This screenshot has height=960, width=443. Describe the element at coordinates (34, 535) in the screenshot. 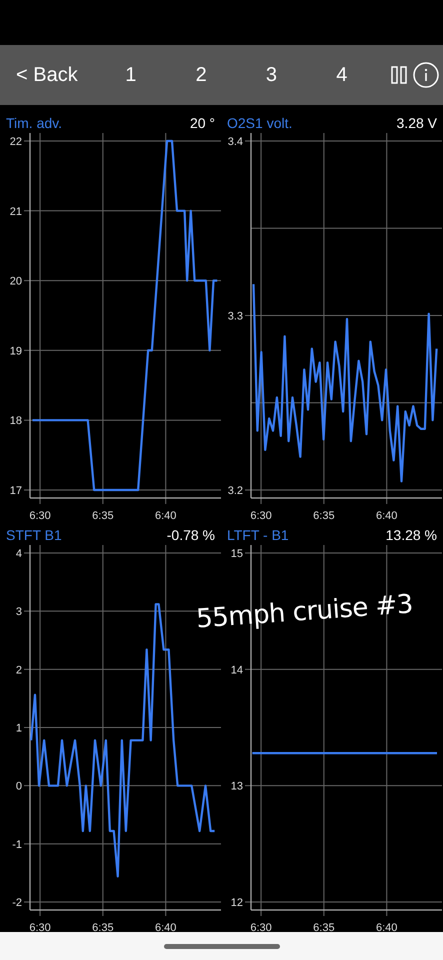

I see `gauge-title: STFT B1` at that location.